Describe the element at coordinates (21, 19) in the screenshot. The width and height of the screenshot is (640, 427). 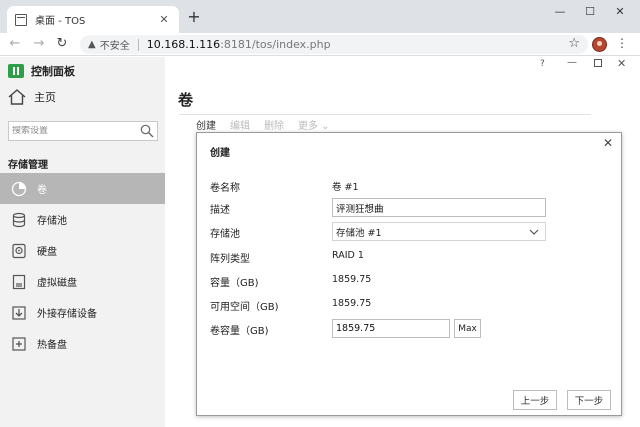
I see `page-favicon-icon` at that location.